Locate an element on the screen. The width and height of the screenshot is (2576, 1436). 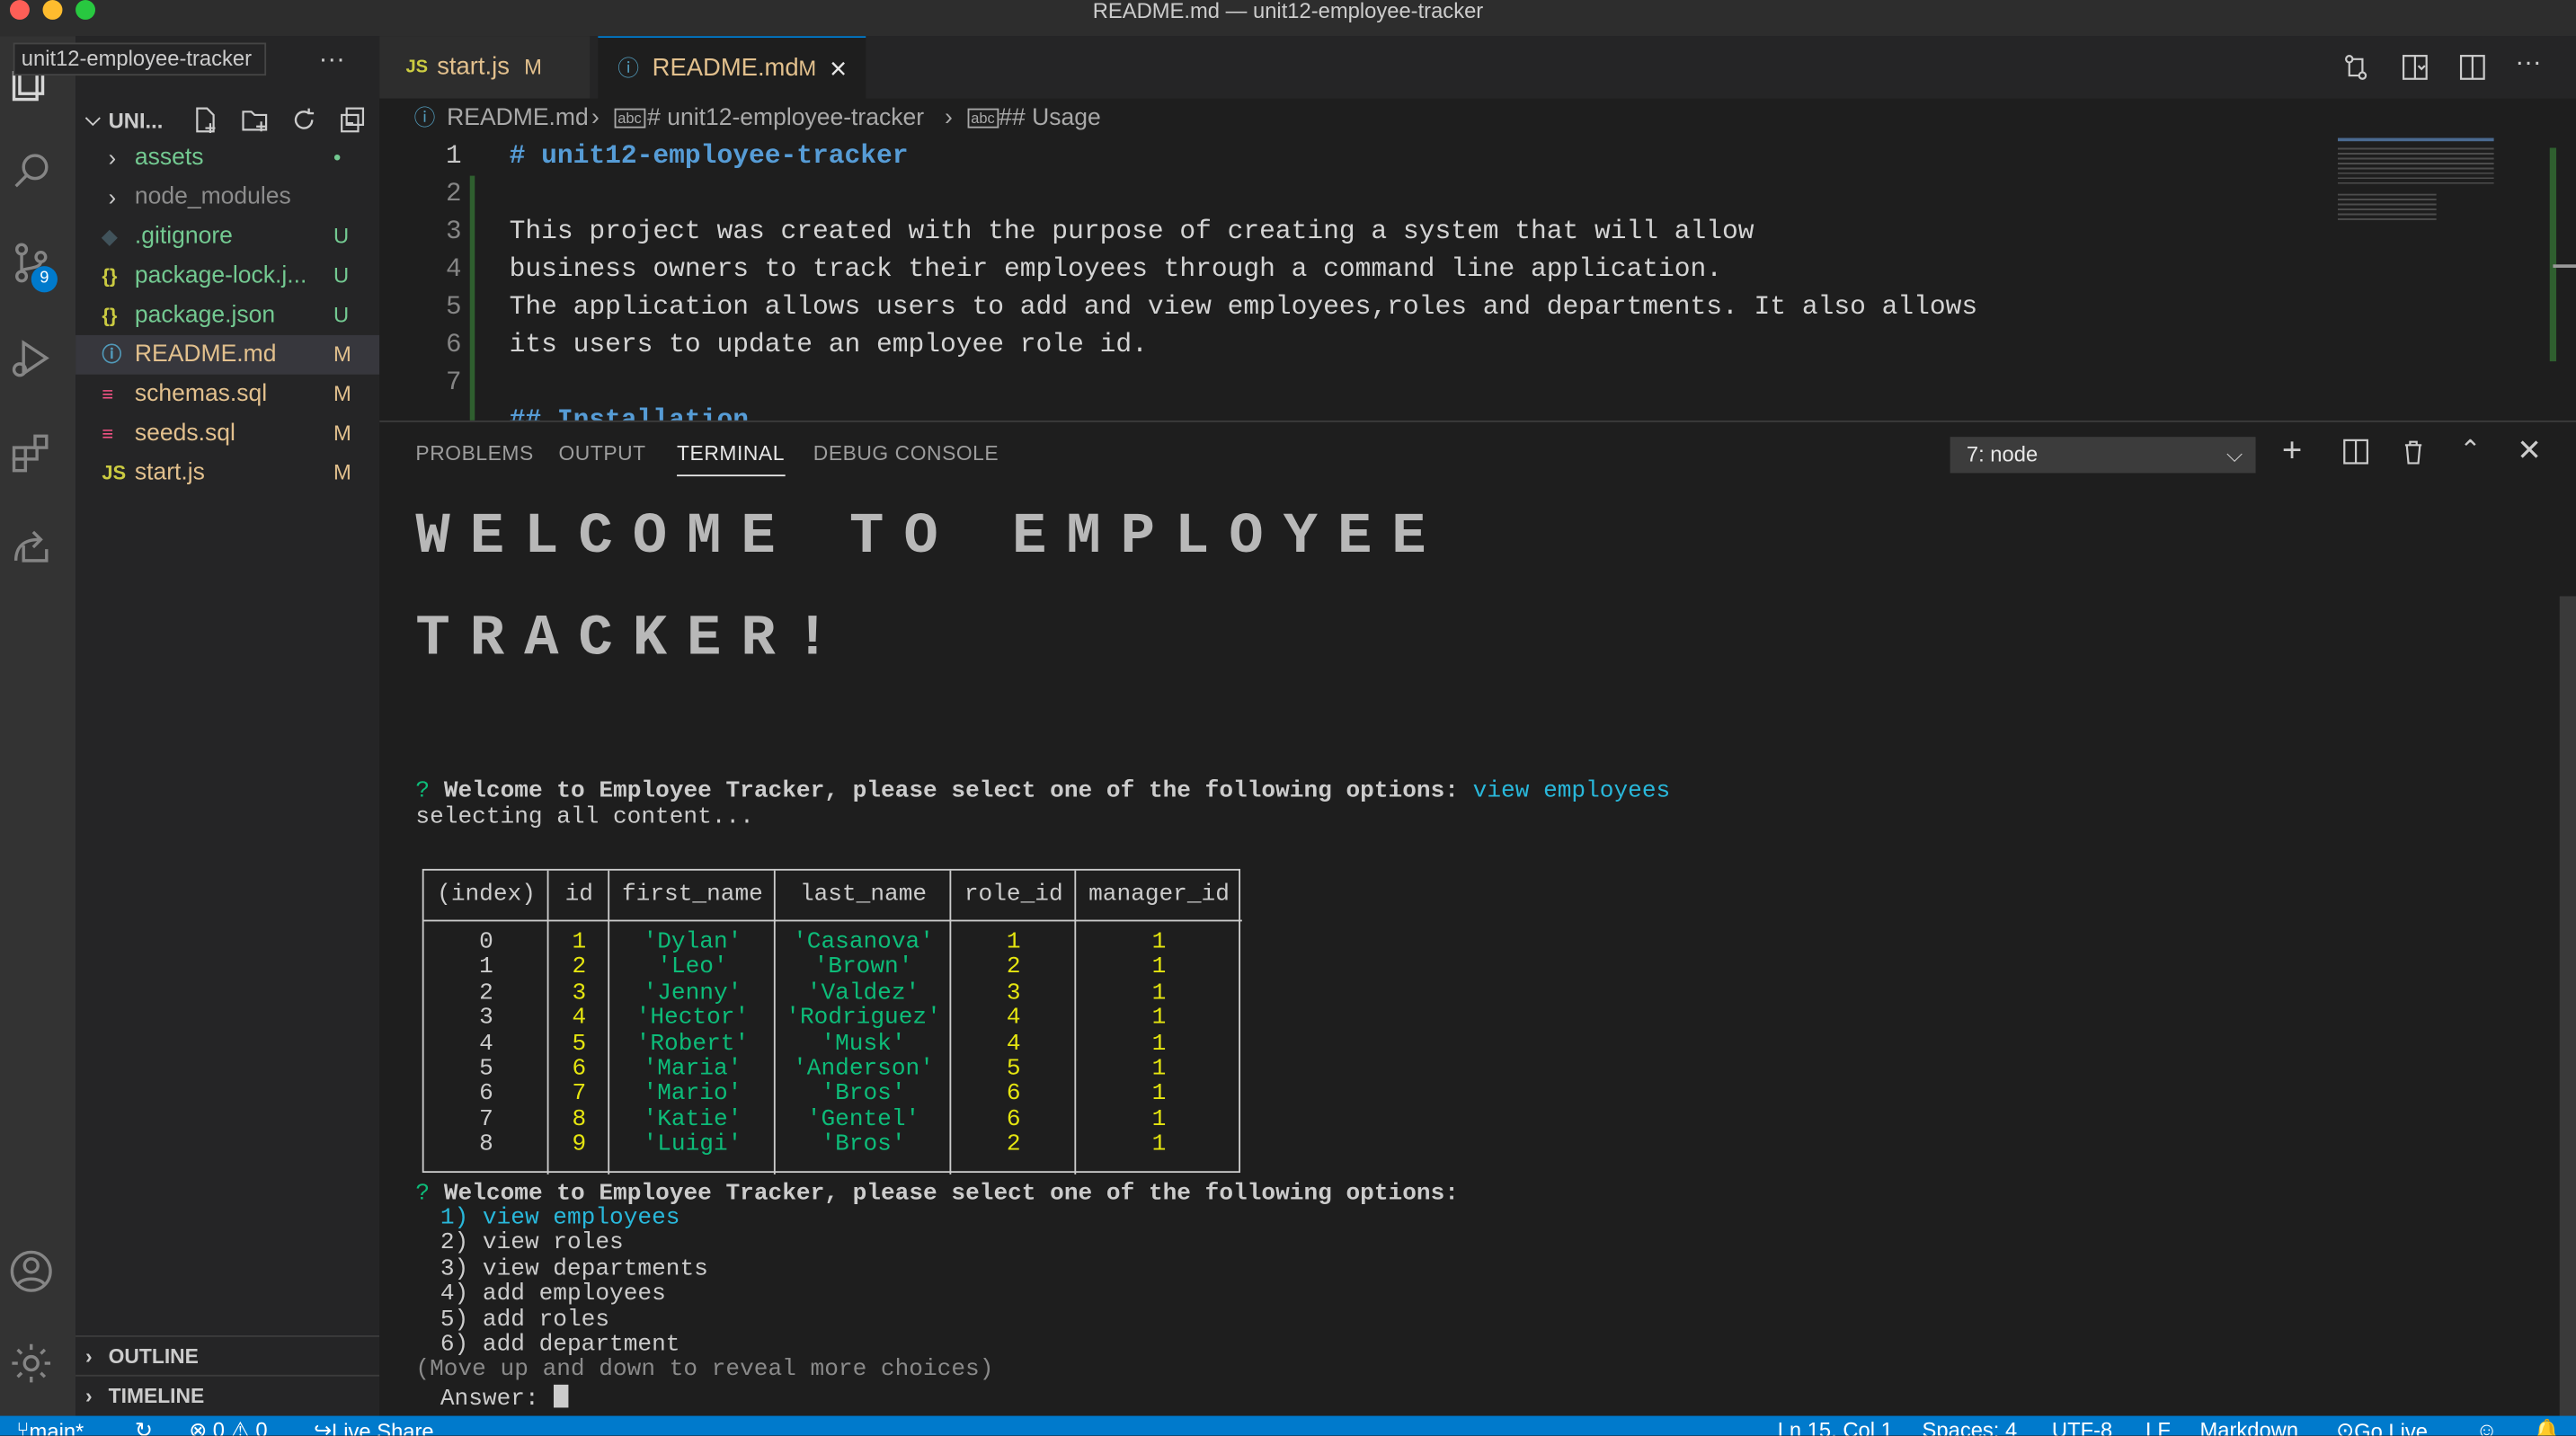
menu-option: 2) view roles is located at coordinates (532, 1244).